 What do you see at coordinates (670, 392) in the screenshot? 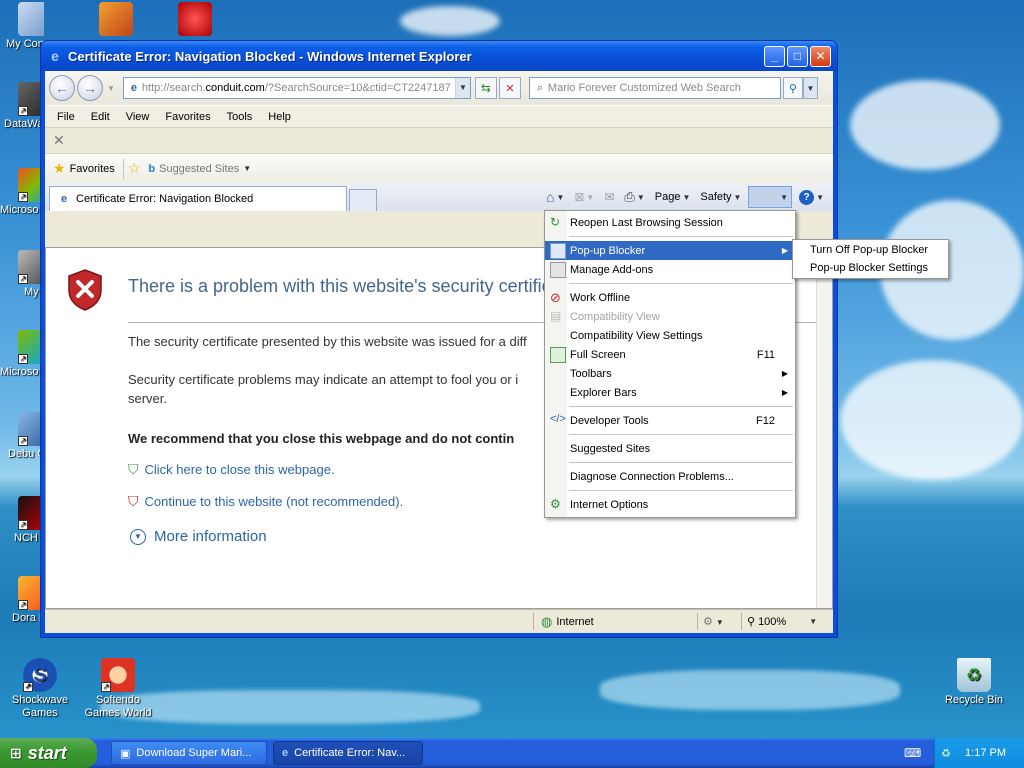
I see `menu-item-explorer-bars: Explorer Bars ▶` at bounding box center [670, 392].